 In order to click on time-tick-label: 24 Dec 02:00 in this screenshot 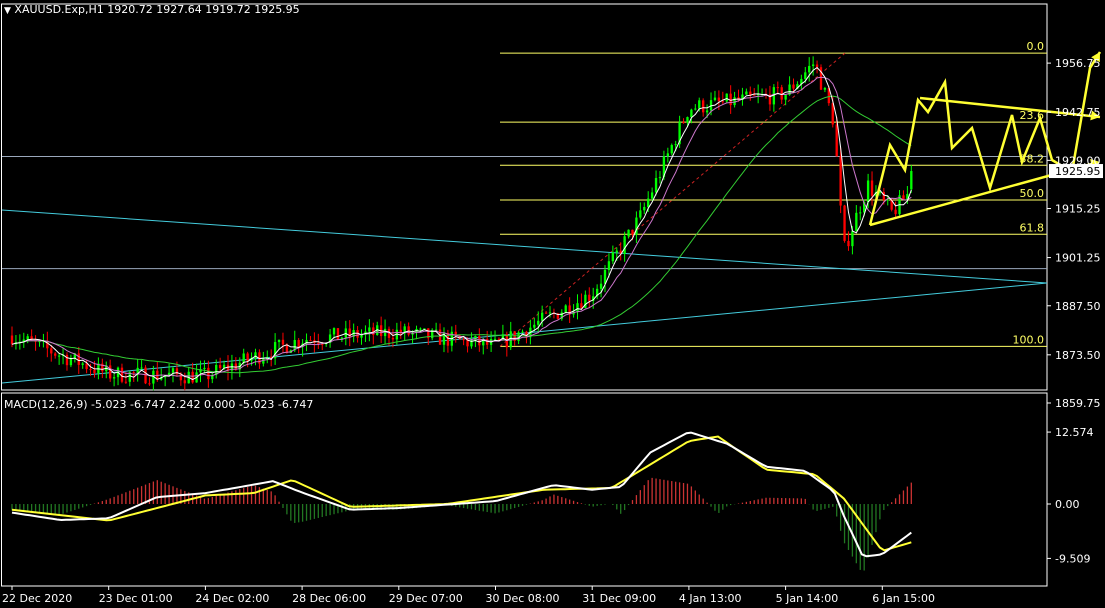, I will do `click(232, 598)`.